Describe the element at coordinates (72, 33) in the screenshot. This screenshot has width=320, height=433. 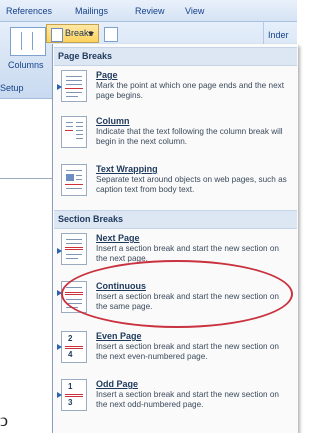
I see `breaks-button: Breaks` at that location.